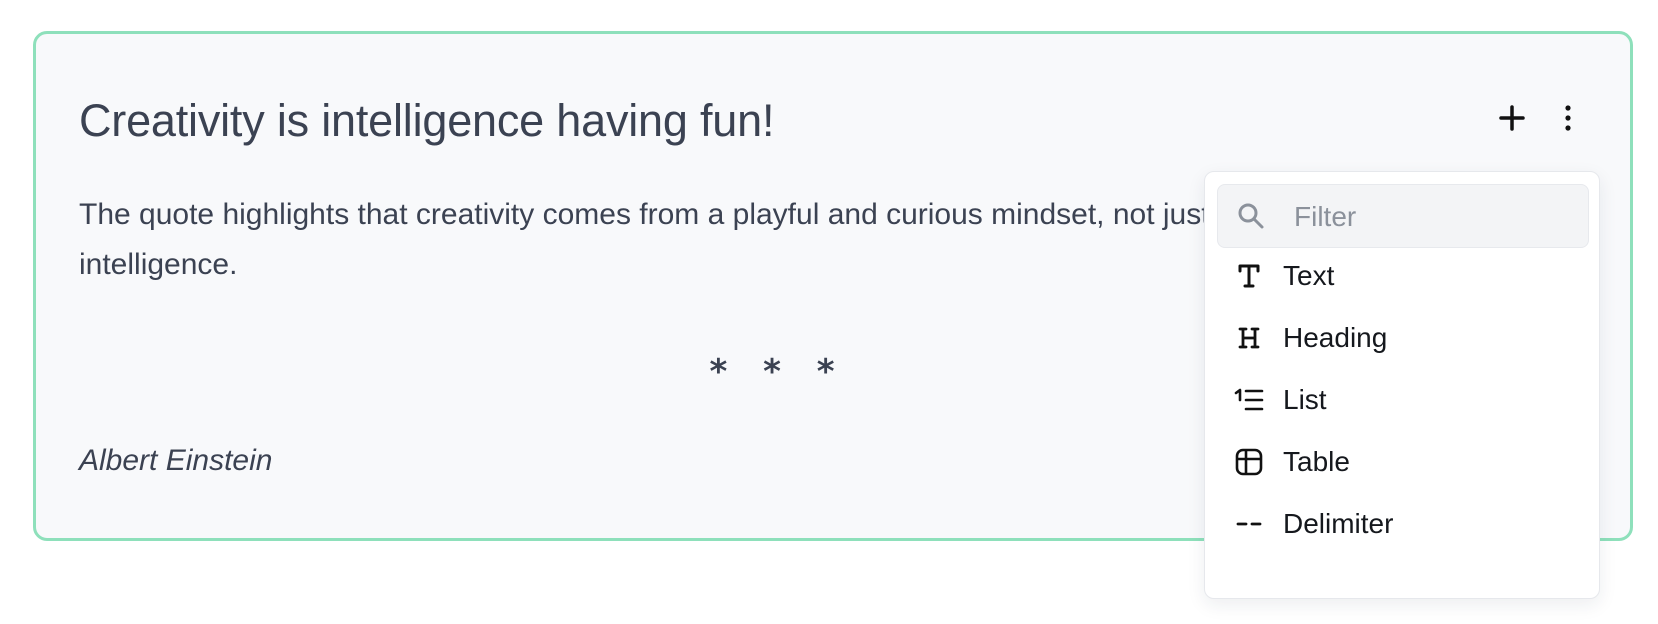  I want to click on plus-icon, so click(1512, 118).